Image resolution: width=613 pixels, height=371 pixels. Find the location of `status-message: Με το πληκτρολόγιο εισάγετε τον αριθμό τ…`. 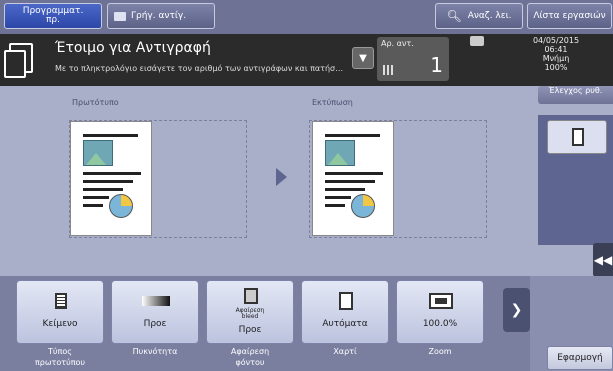

status-message: Με το πληκτρολόγιο εισάγετε τον αριθμό τ… is located at coordinates (200, 68).